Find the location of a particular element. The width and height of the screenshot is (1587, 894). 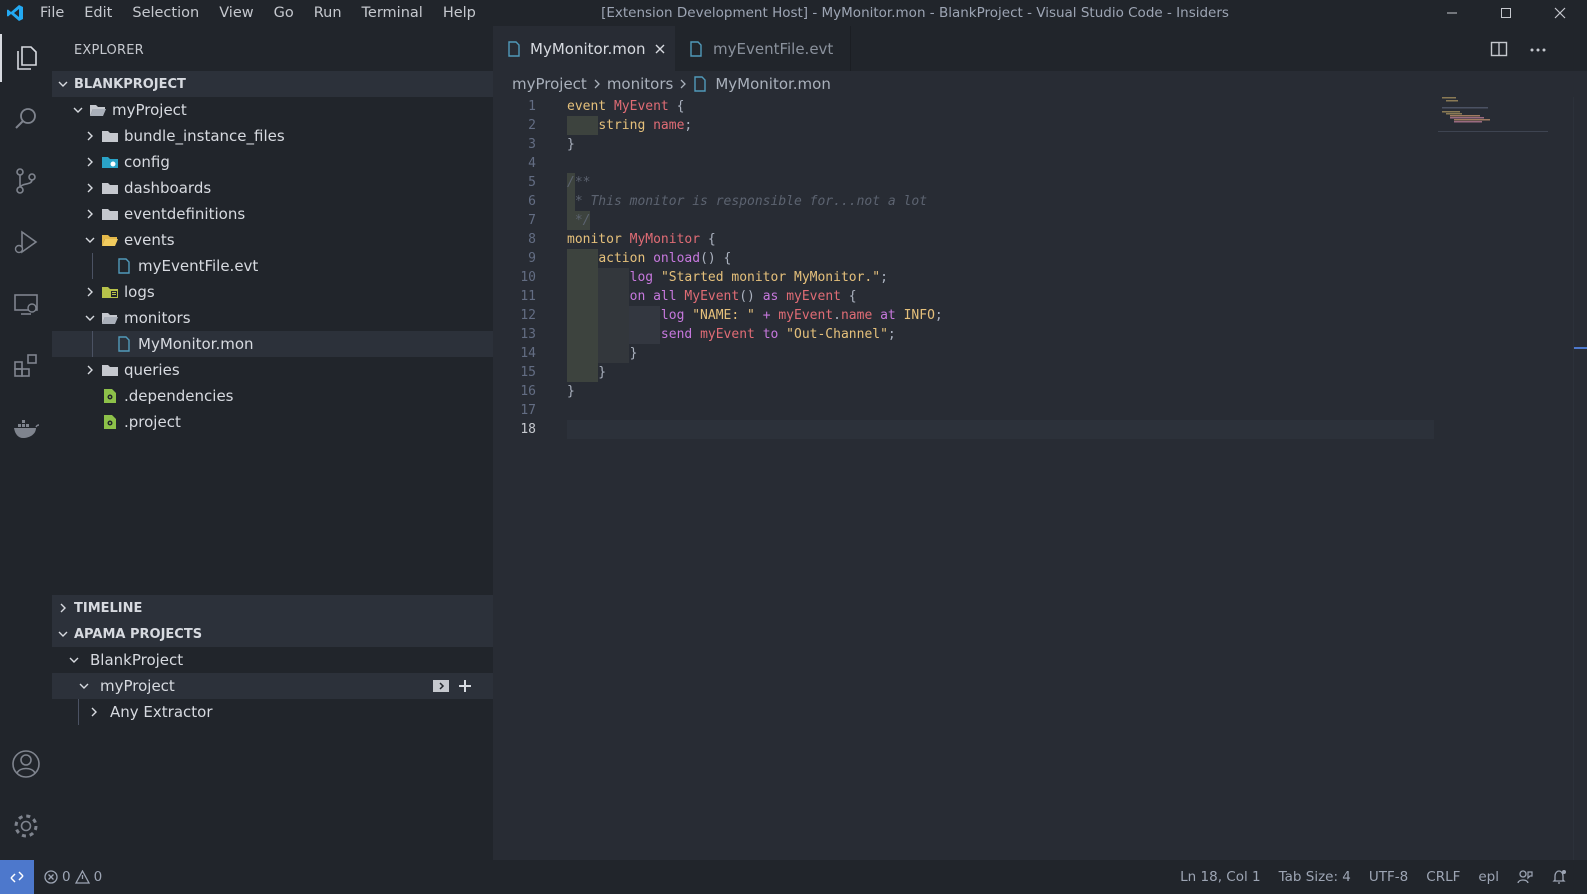

minimize-button is located at coordinates (1452, 13).